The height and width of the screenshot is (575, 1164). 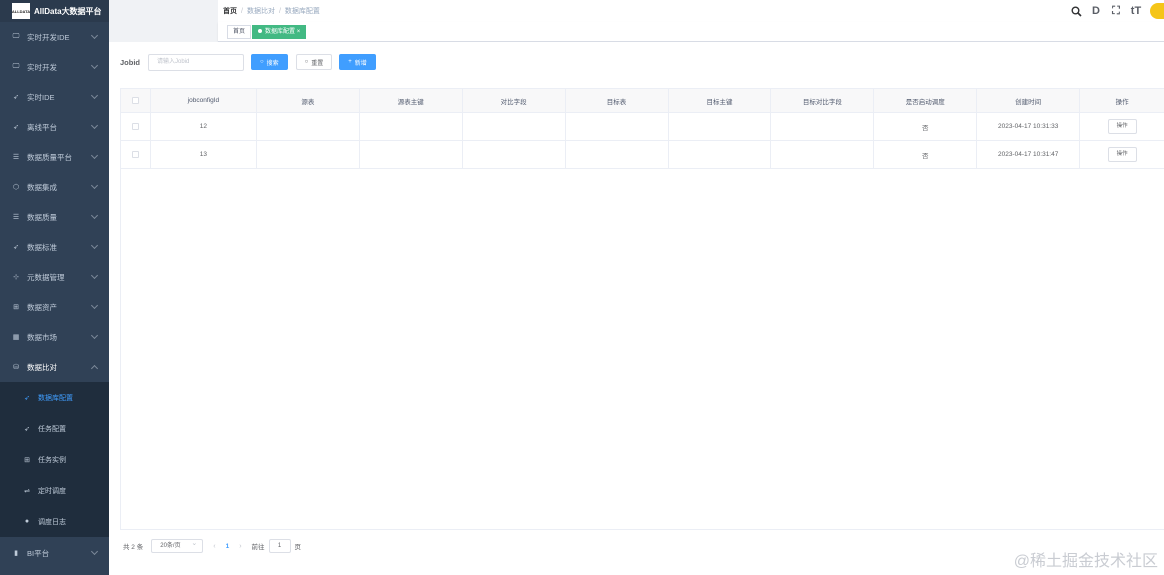 I want to click on sidebar-item: ➶ 实时IDE, so click(x=54, y=97).